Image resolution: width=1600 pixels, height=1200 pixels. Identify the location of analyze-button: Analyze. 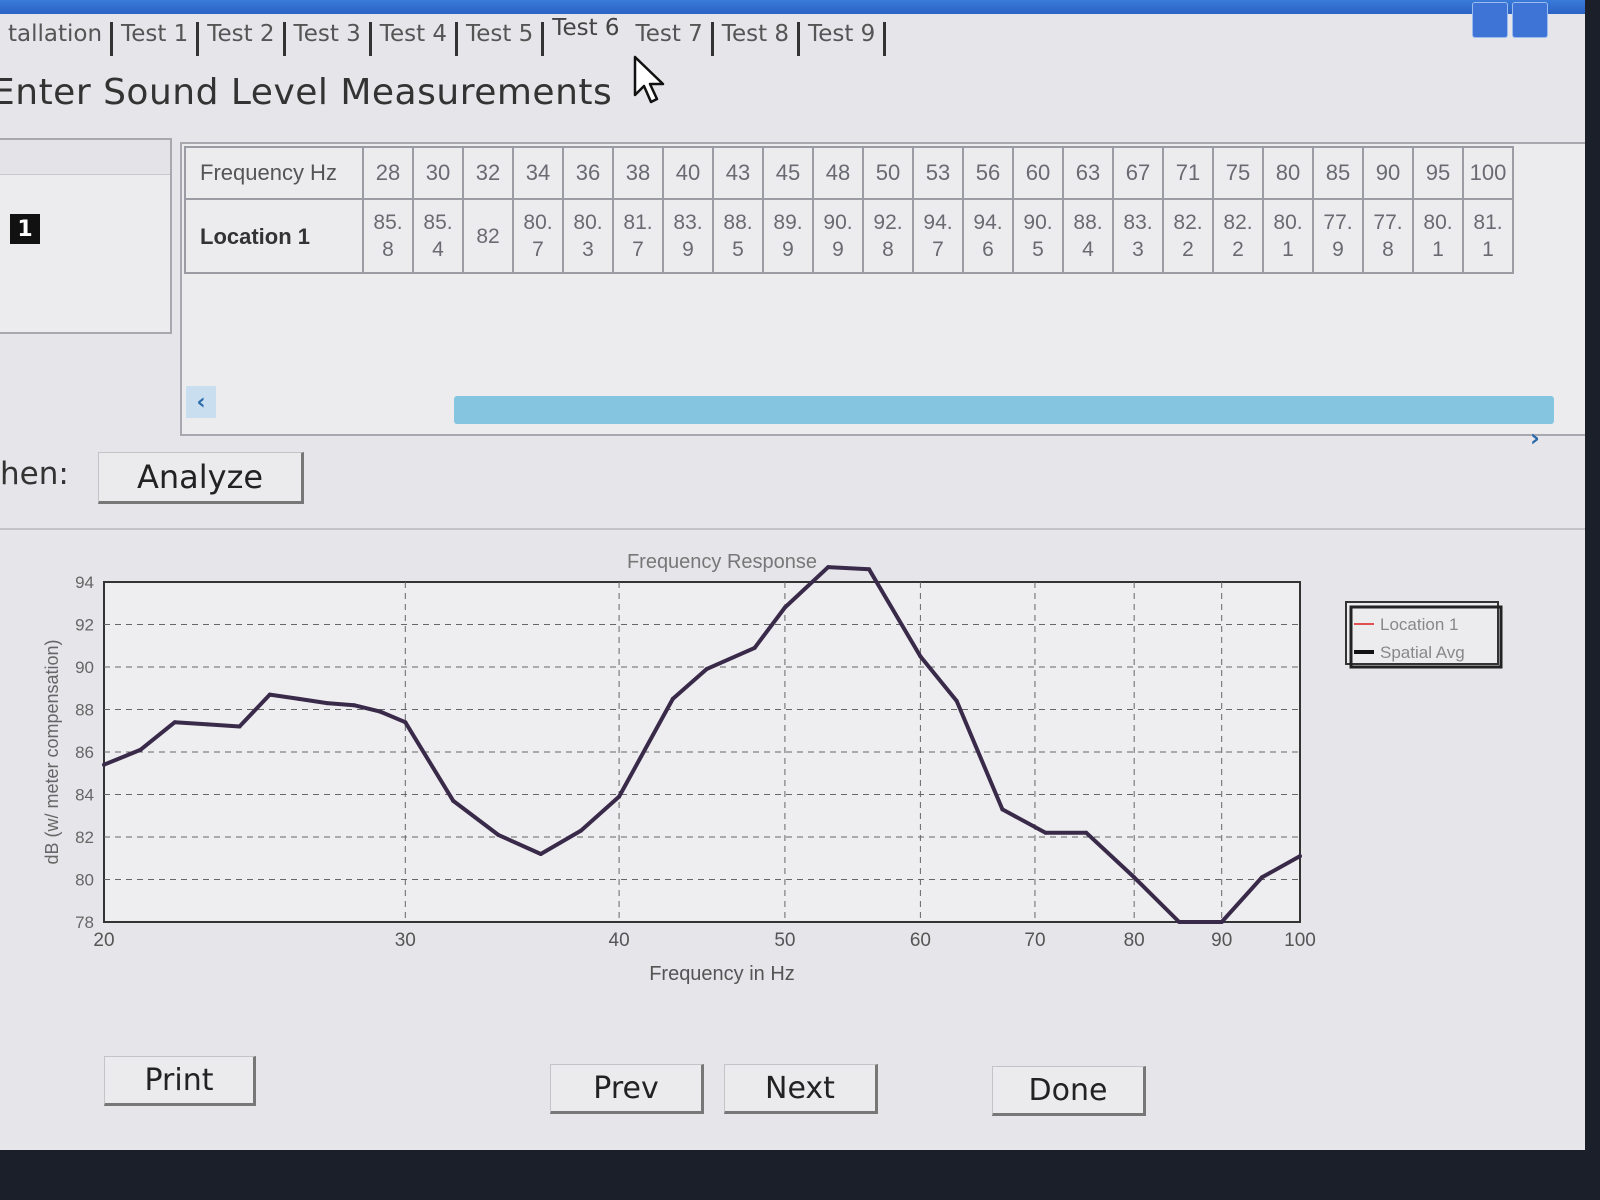
(201, 478).